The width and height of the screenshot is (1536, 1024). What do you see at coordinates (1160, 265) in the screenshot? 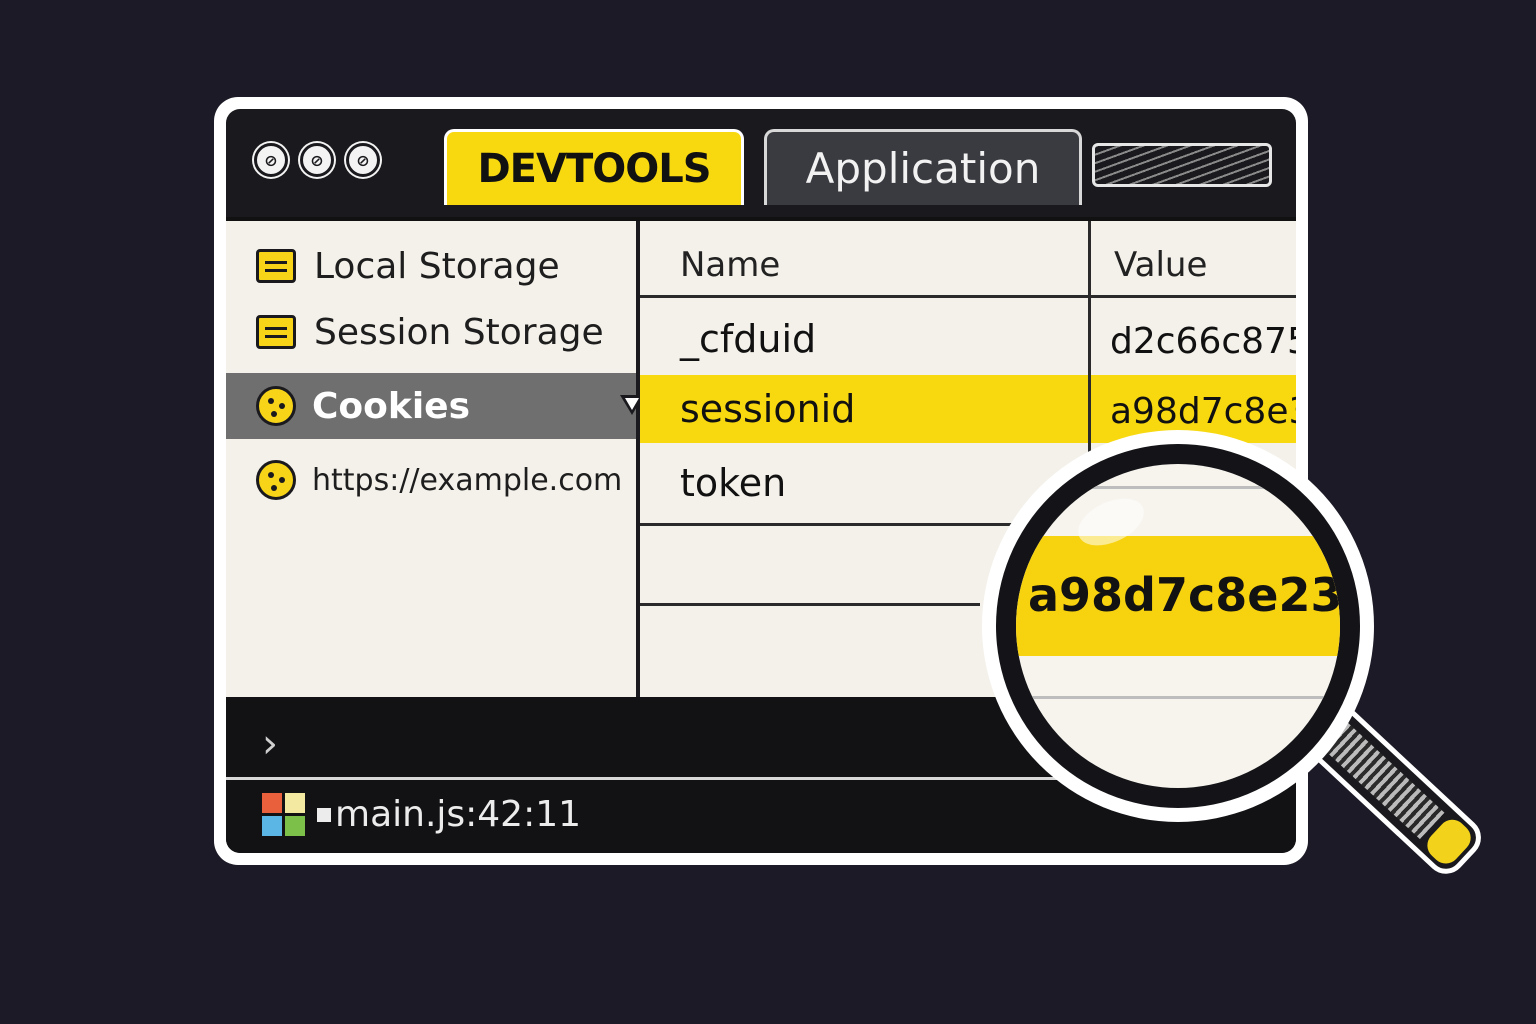
I see `column-header-value: Value` at bounding box center [1160, 265].